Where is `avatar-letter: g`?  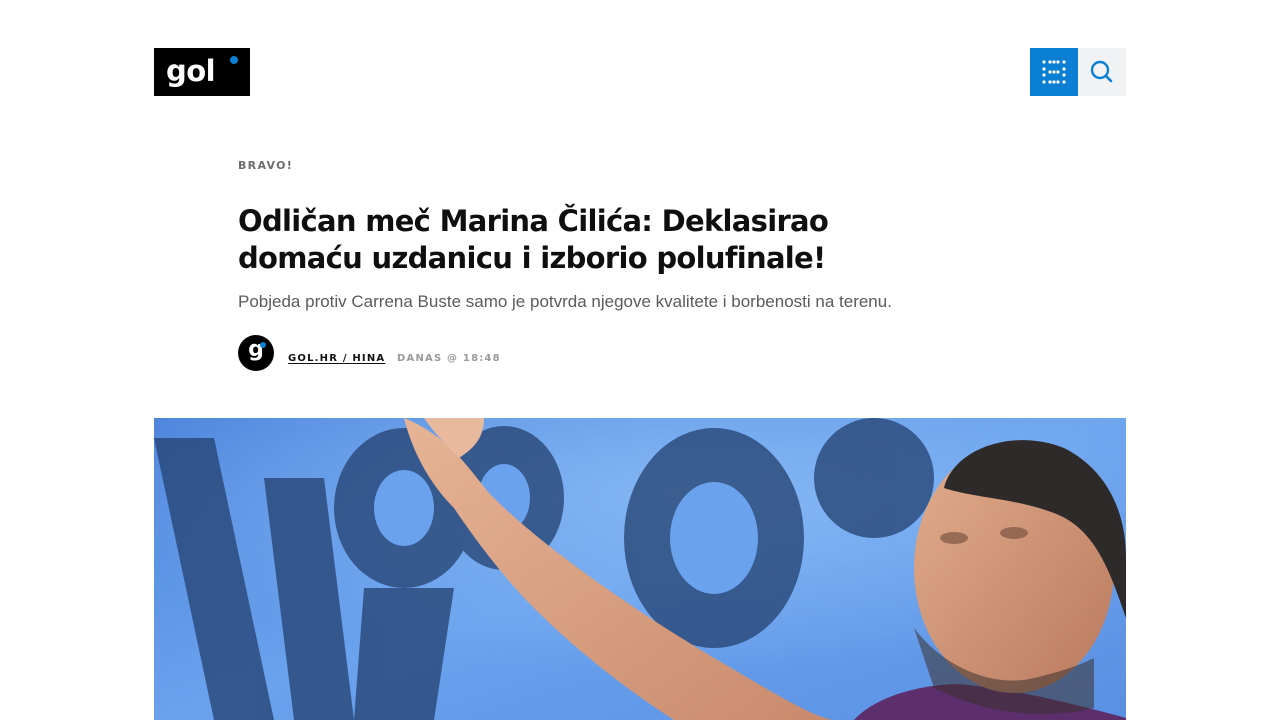 avatar-letter: g is located at coordinates (256, 349).